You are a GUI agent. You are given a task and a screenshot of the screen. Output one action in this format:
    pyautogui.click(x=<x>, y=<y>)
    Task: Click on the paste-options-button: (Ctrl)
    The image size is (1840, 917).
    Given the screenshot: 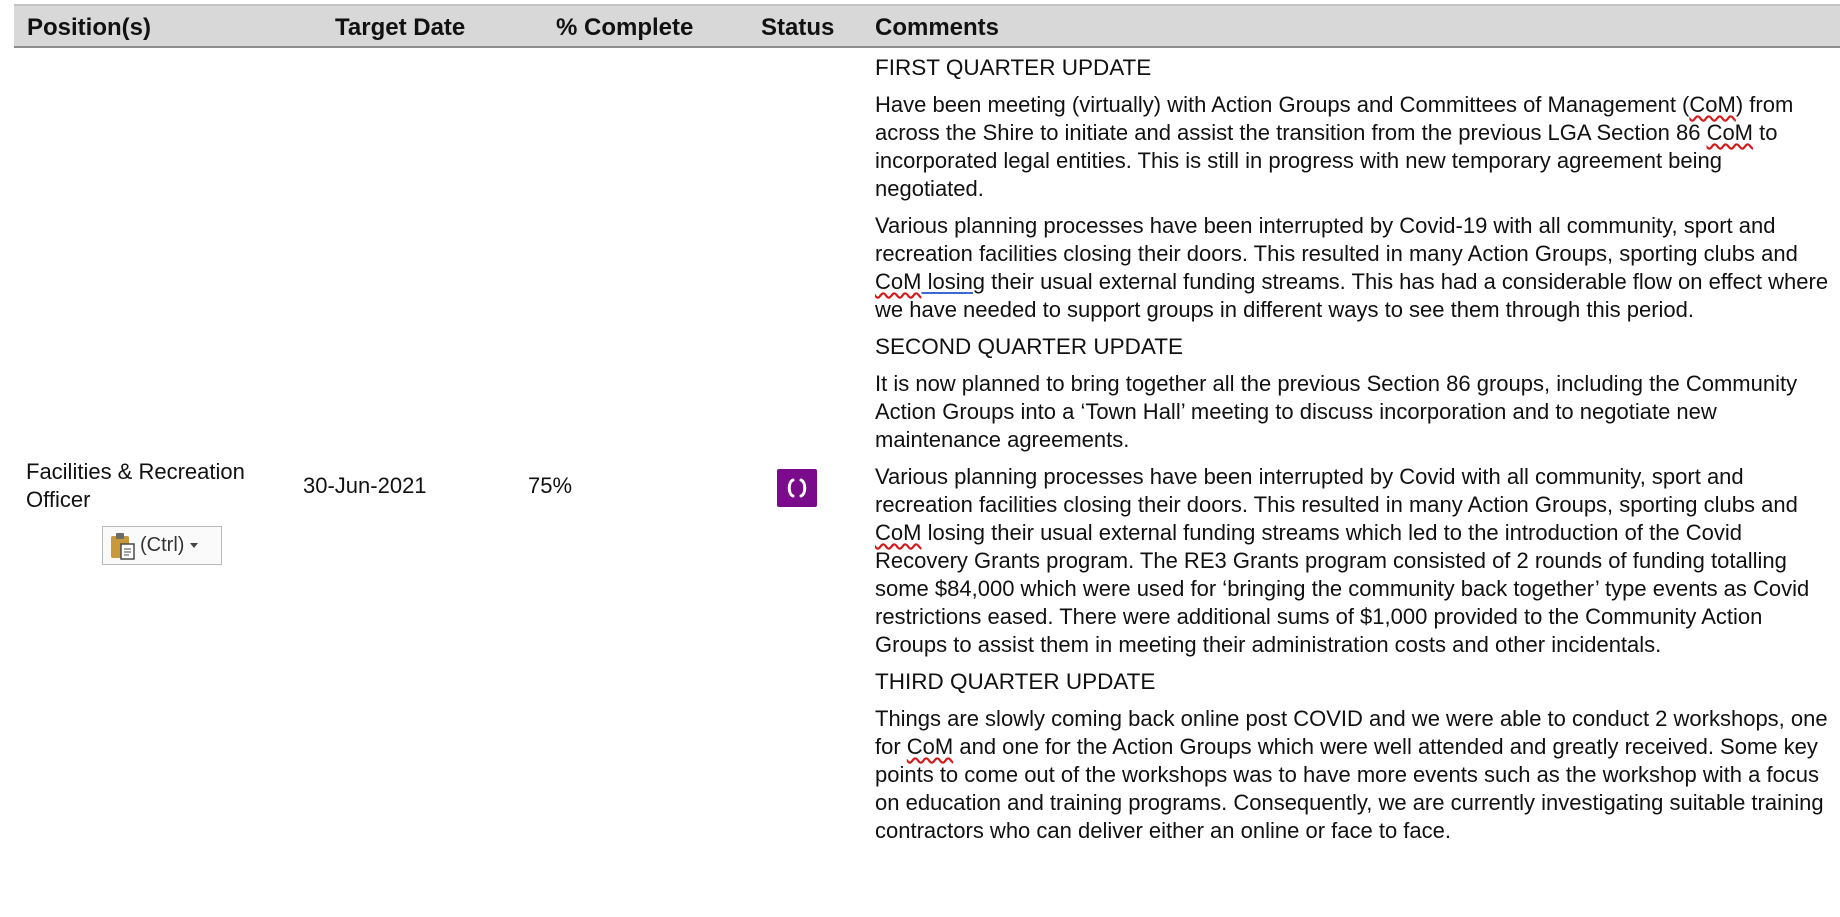 What is the action you would take?
    pyautogui.click(x=162, y=545)
    